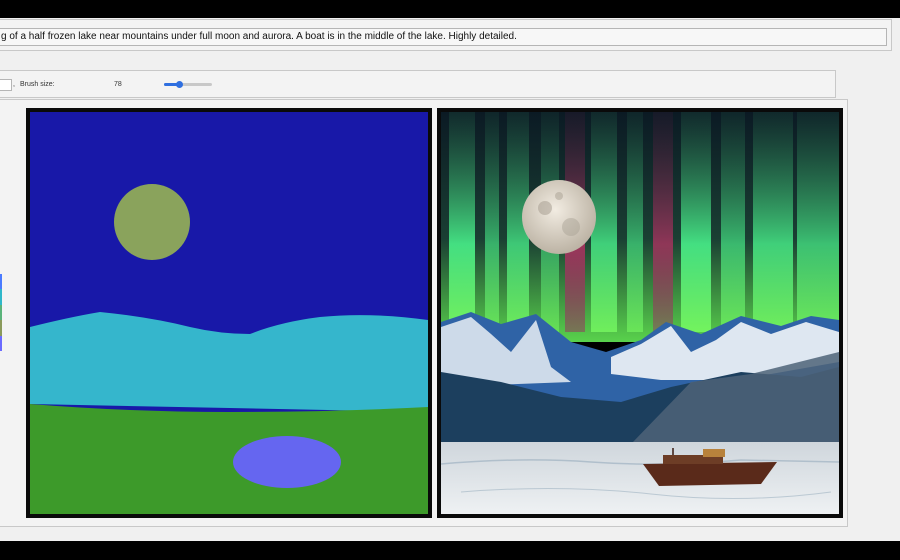 This screenshot has width=900, height=560. I want to click on frozen-lake, so click(640, 478).